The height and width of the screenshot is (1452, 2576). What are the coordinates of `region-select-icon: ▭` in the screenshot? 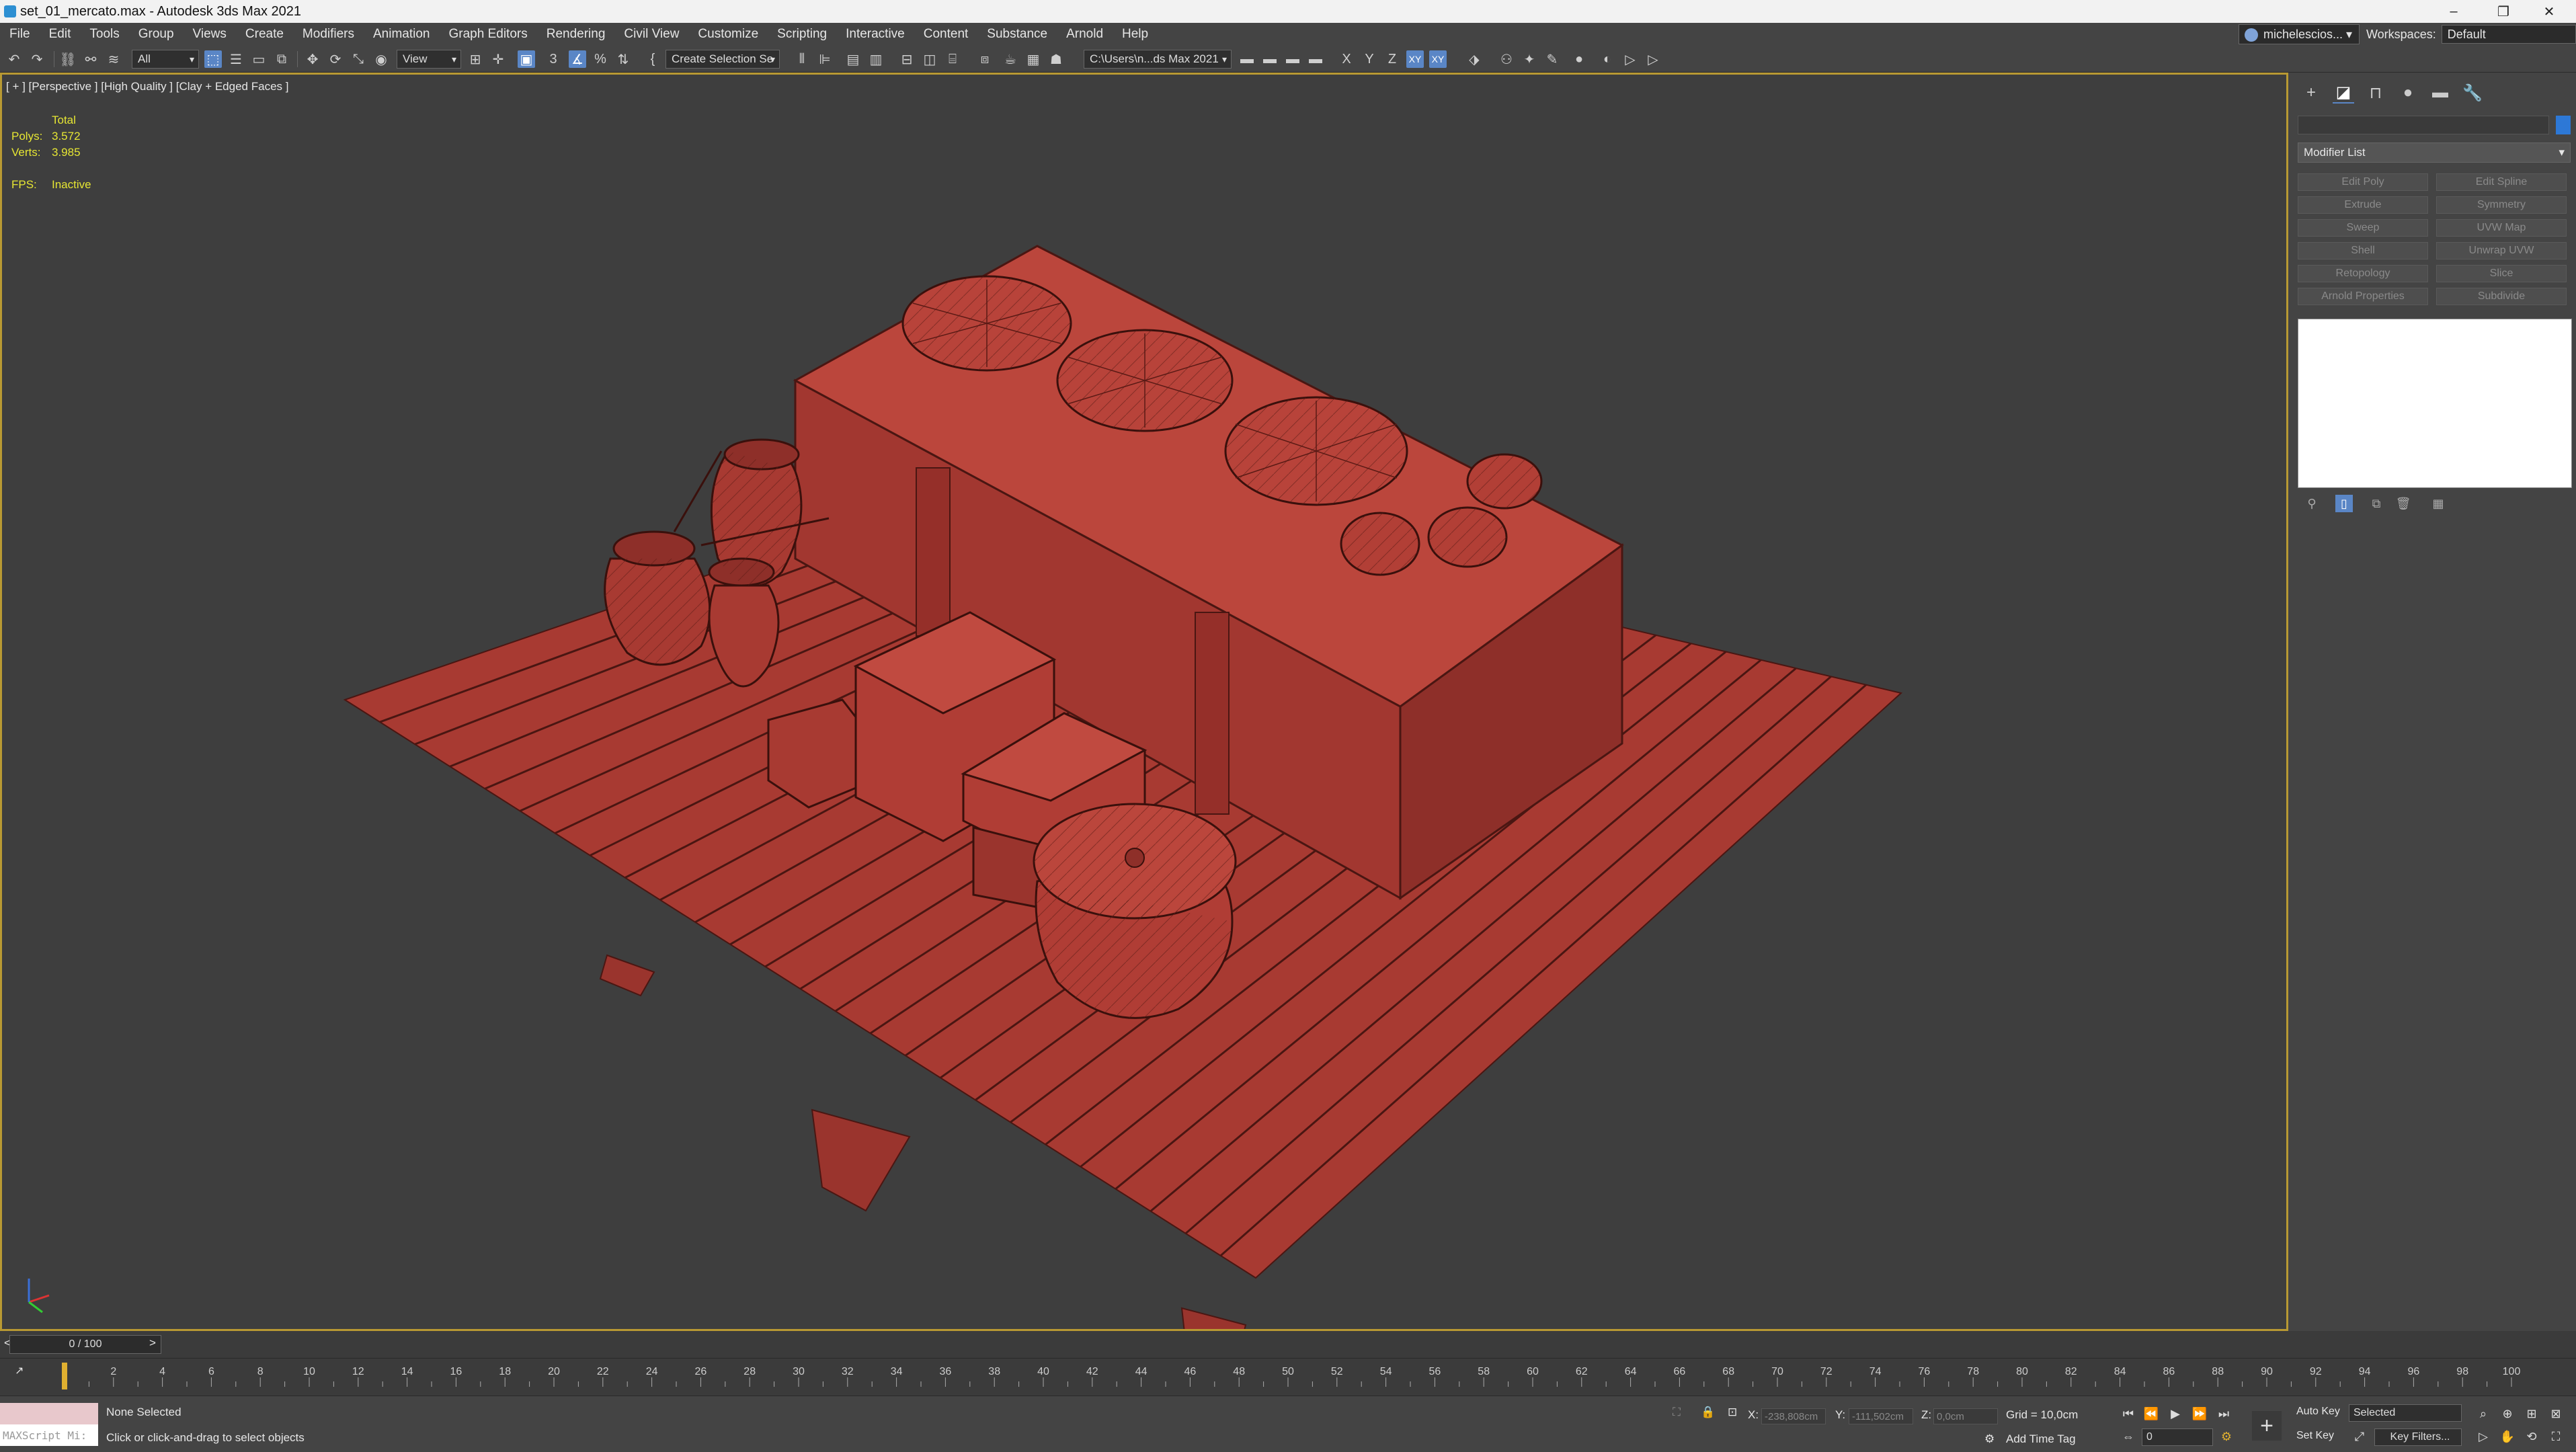 It's located at (259, 59).